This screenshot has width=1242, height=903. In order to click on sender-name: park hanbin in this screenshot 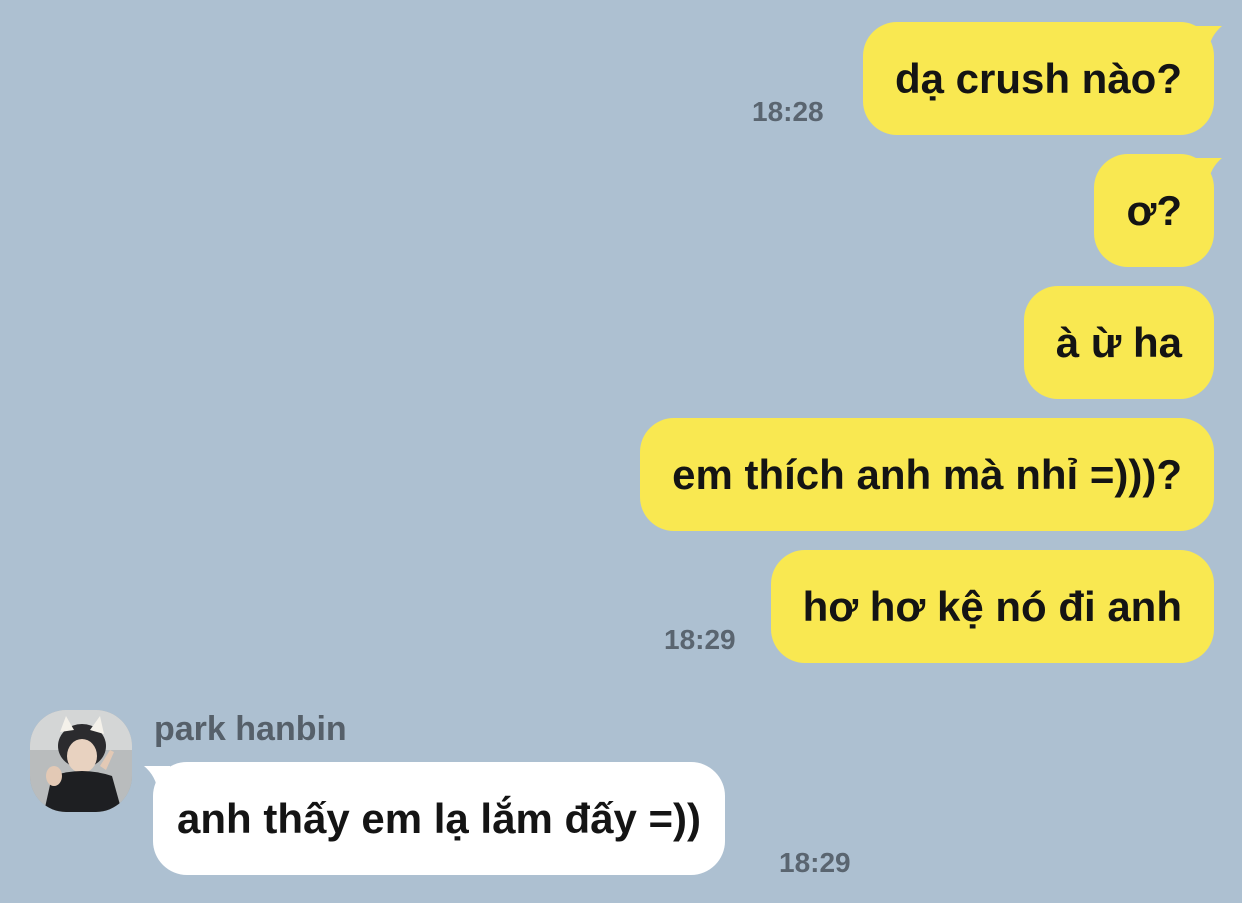, I will do `click(250, 729)`.